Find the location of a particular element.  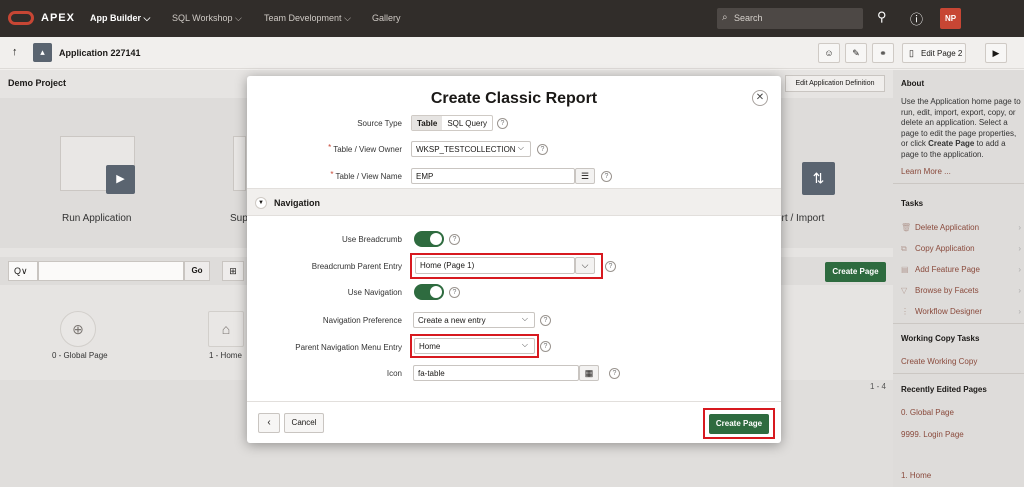

source-type-segmented-control: Table SQL Query is located at coordinates (452, 123).